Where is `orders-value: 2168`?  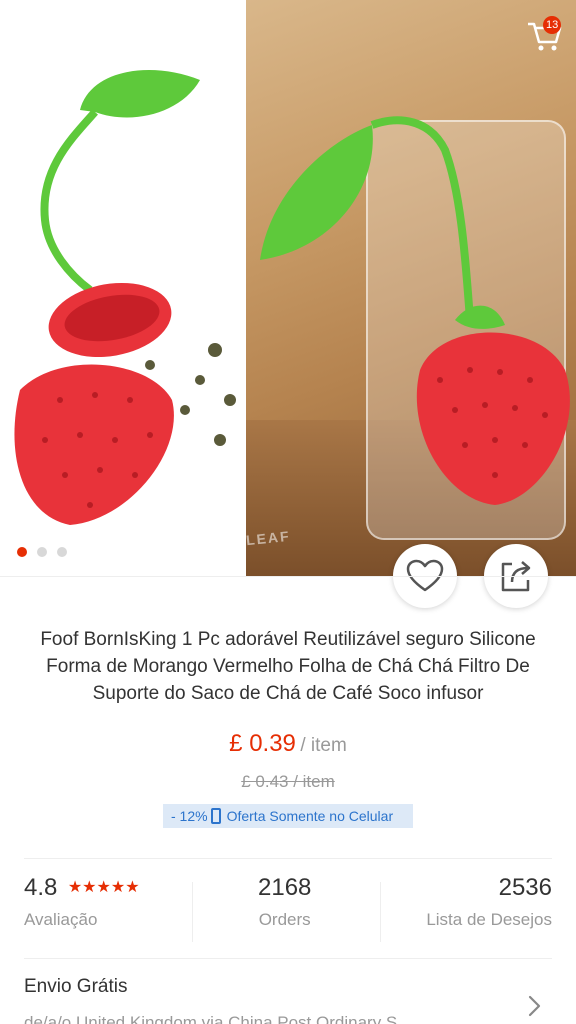 orders-value: 2168 is located at coordinates (285, 887).